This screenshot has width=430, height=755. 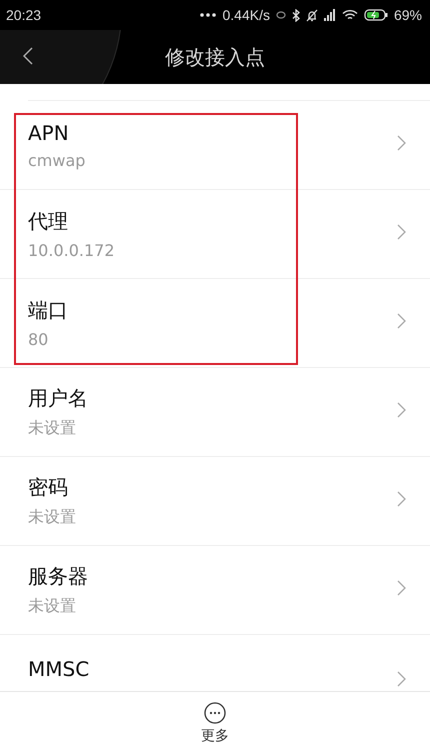 What do you see at coordinates (39, 339) in the screenshot?
I see `setting-value: 80` at bounding box center [39, 339].